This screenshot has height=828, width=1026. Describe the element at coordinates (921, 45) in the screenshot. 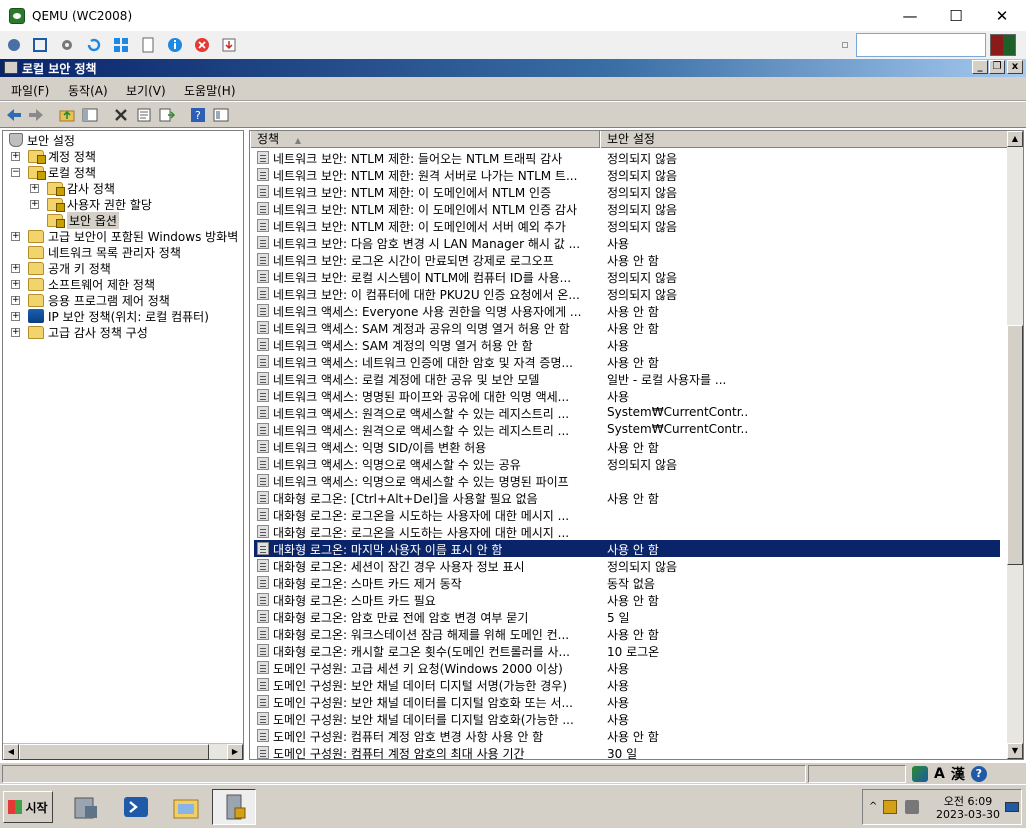

I see `qemu-text-field` at that location.